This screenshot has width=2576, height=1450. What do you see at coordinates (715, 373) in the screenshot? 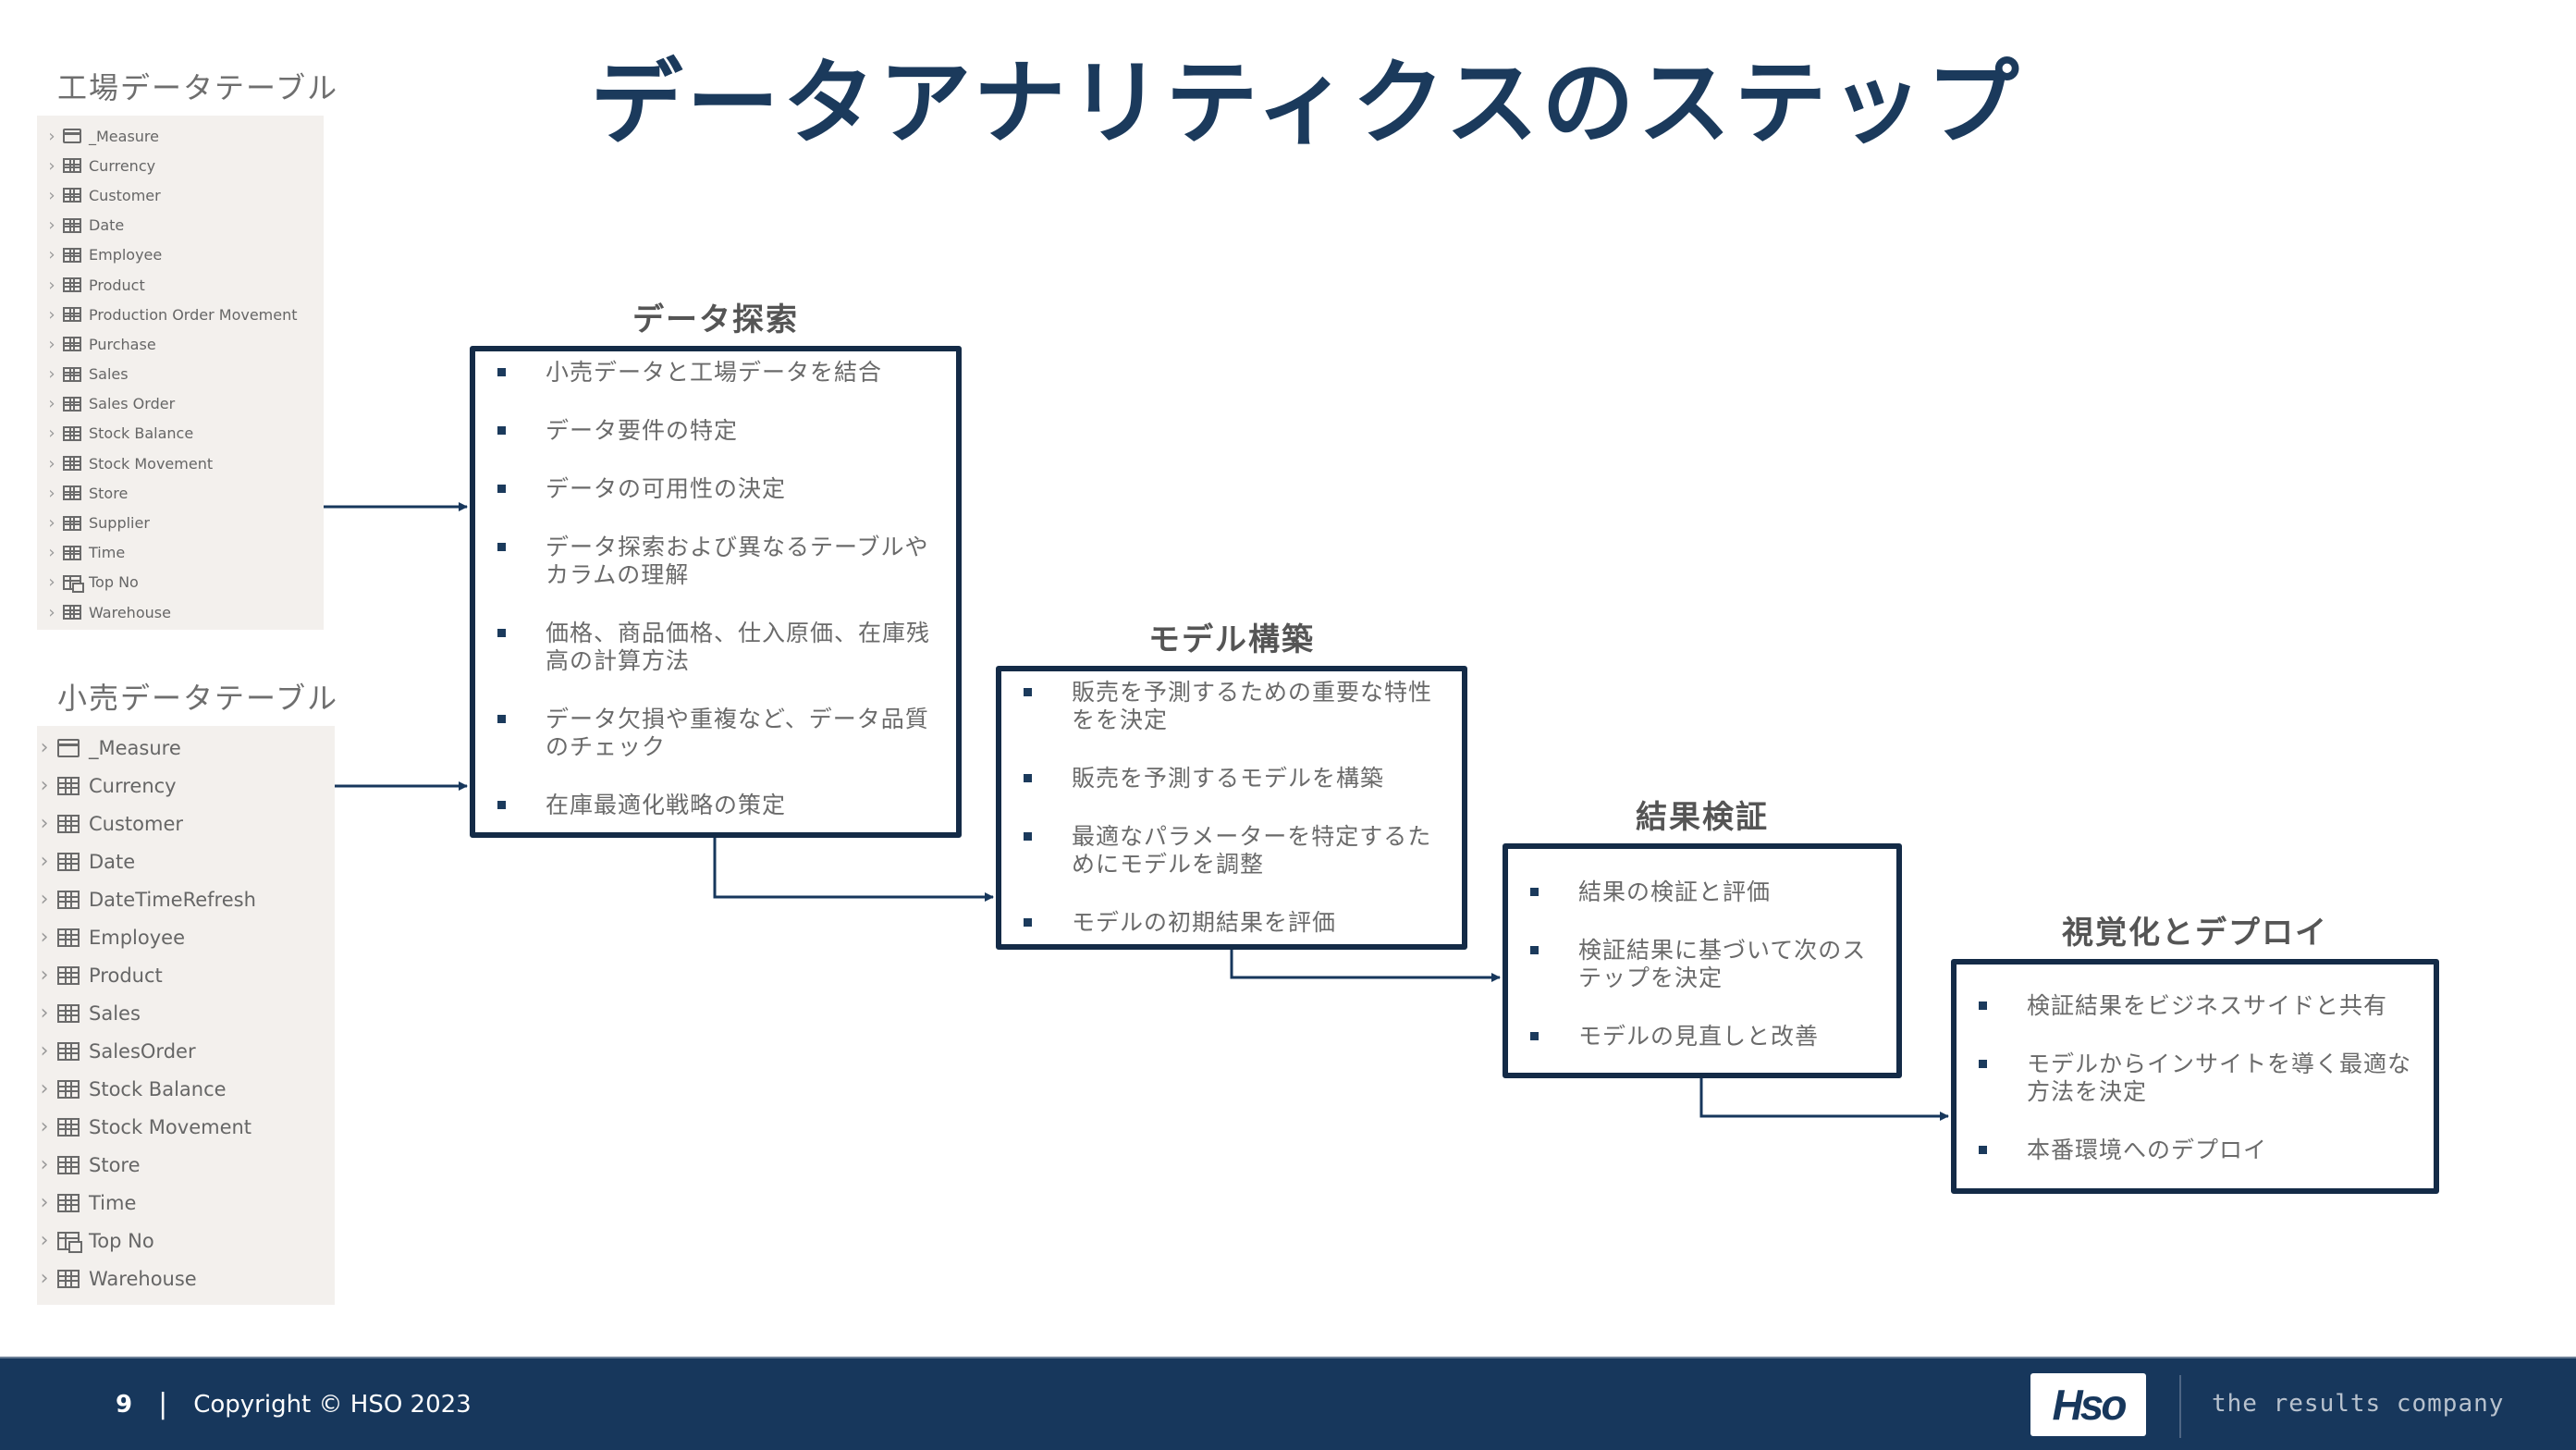
I see `step-bullet-item: 小売データと工場データを結合` at bounding box center [715, 373].